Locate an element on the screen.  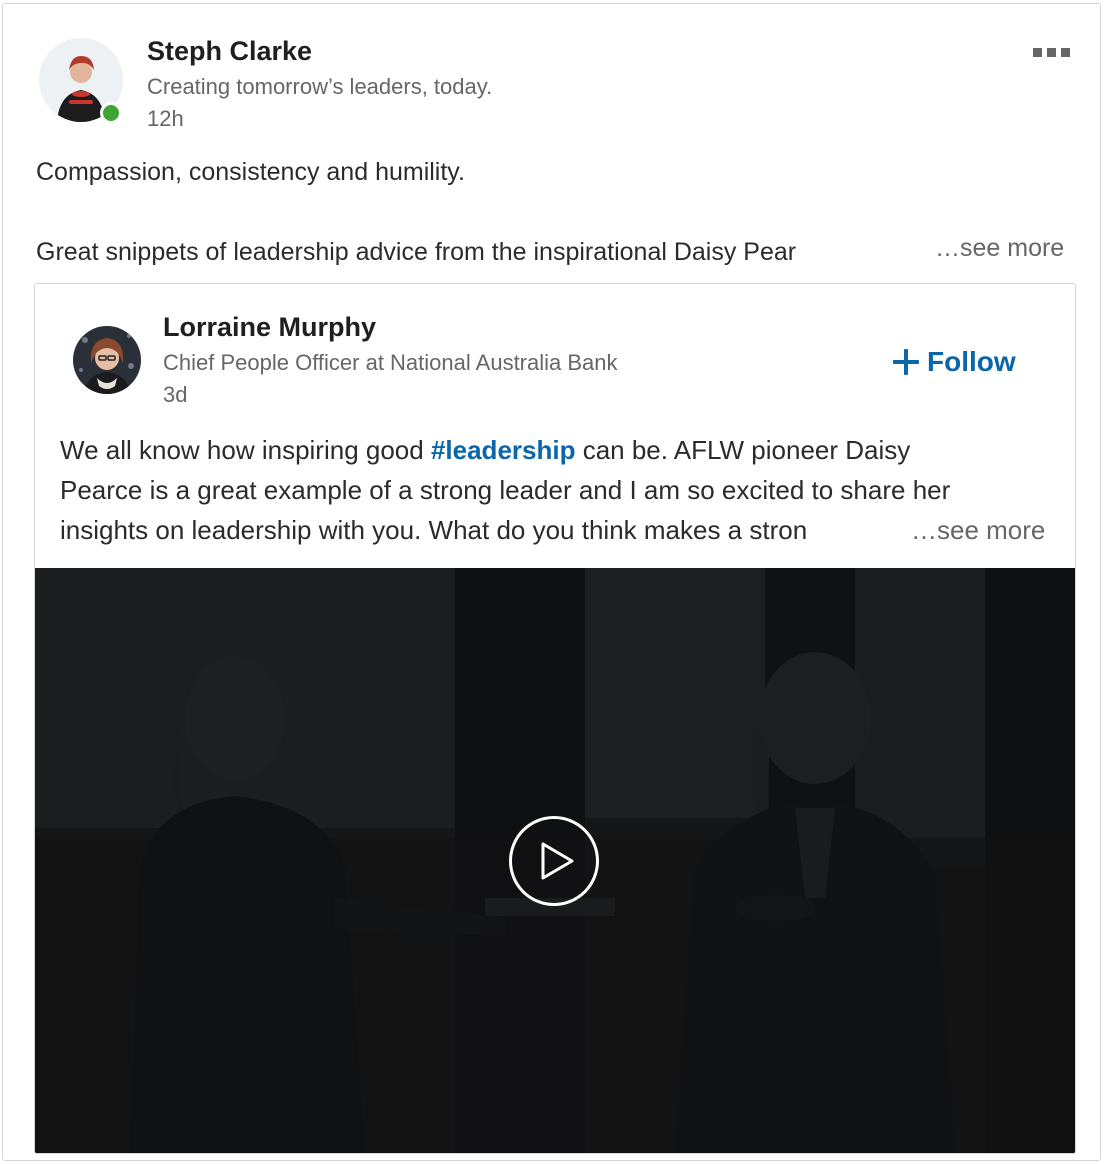
shared-see-more-link: …see more is located at coordinates (976, 530).